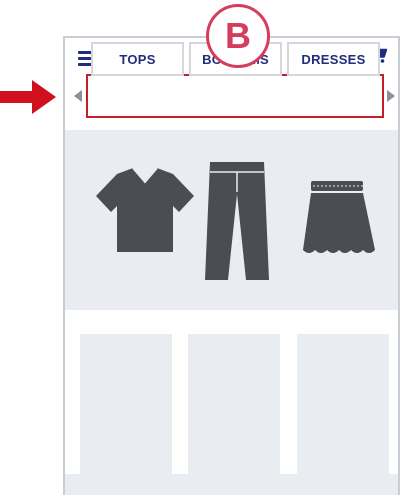 The width and height of the screenshot is (401, 495). Describe the element at coordinates (231, 484) in the screenshot. I see `content-placeholder` at that location.